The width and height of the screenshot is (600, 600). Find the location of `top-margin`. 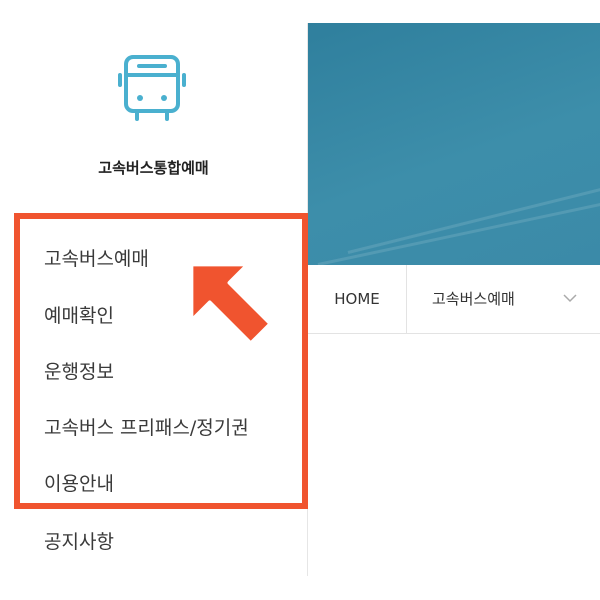

top-margin is located at coordinates (300, 11).